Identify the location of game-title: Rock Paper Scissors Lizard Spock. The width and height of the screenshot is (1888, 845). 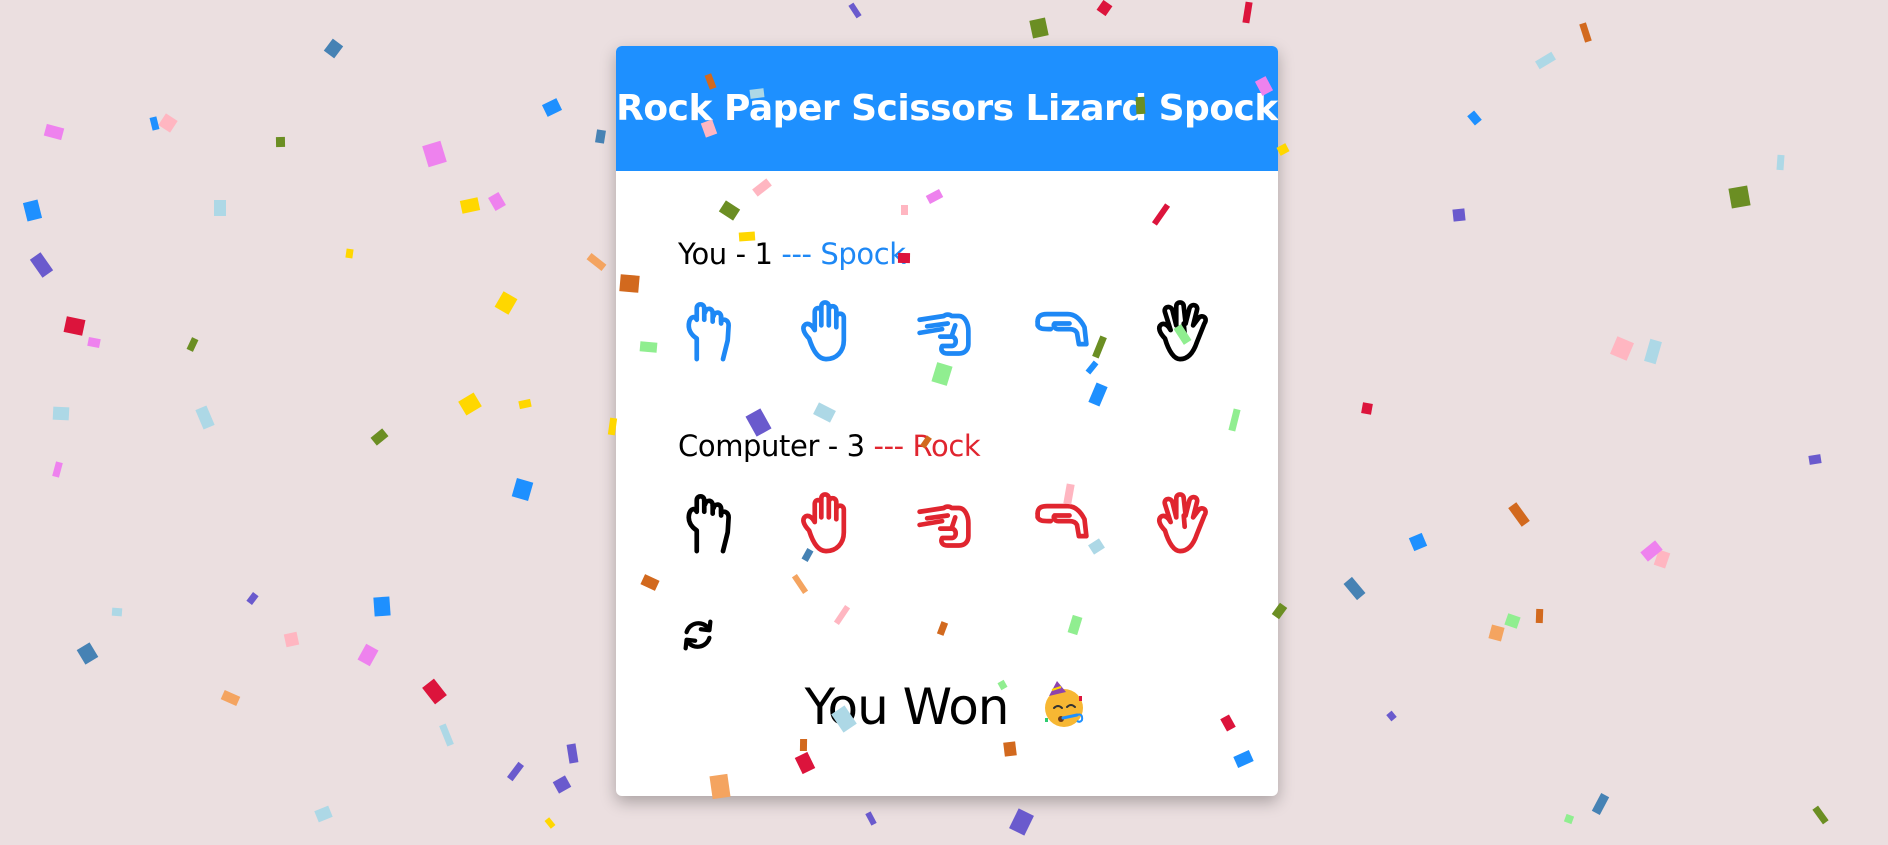
(947, 108).